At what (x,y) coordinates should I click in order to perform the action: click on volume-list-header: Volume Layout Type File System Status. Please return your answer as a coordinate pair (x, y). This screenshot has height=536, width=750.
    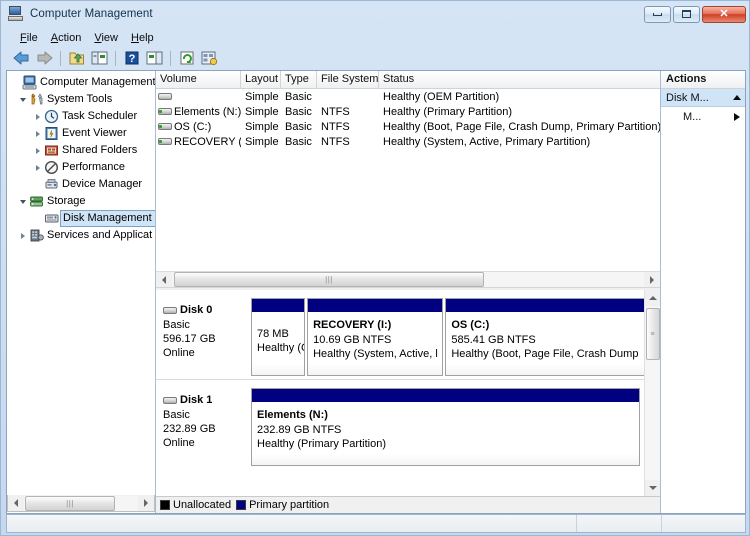
    Looking at the image, I should click on (408, 80).